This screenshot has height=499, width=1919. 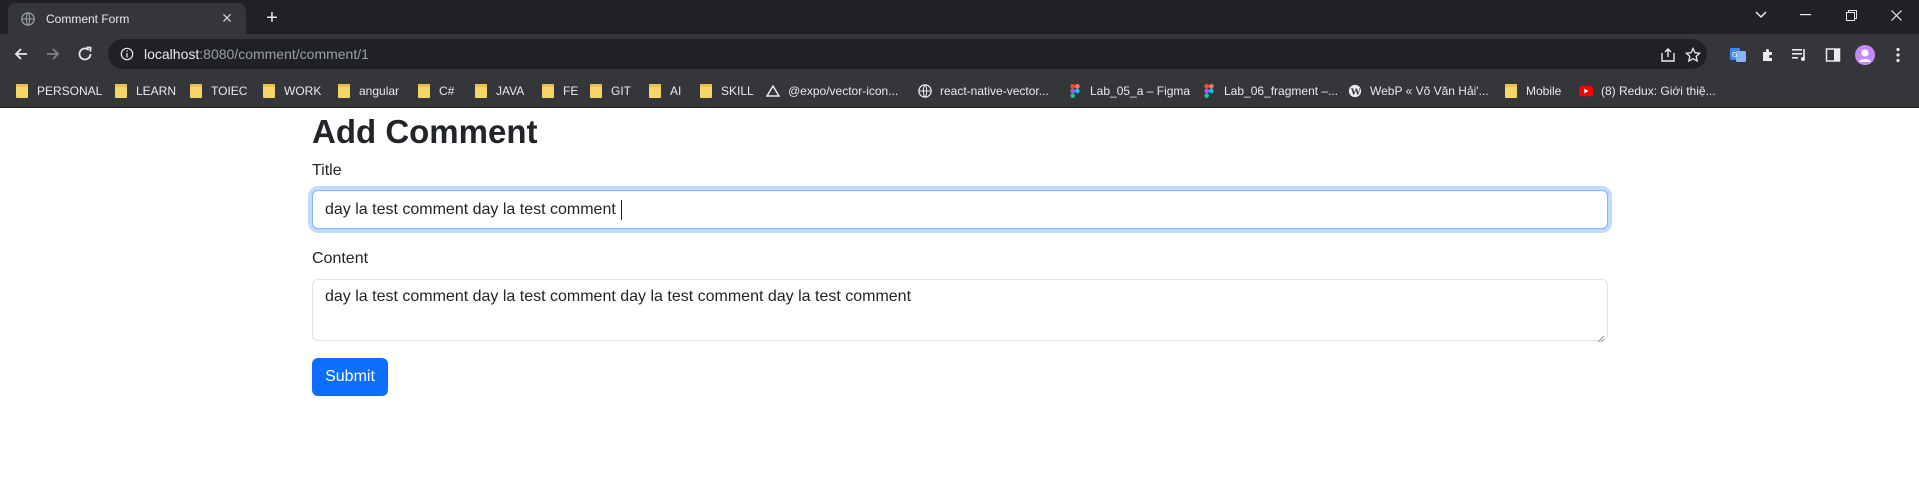 I want to click on content-label: Content, so click(x=340, y=258).